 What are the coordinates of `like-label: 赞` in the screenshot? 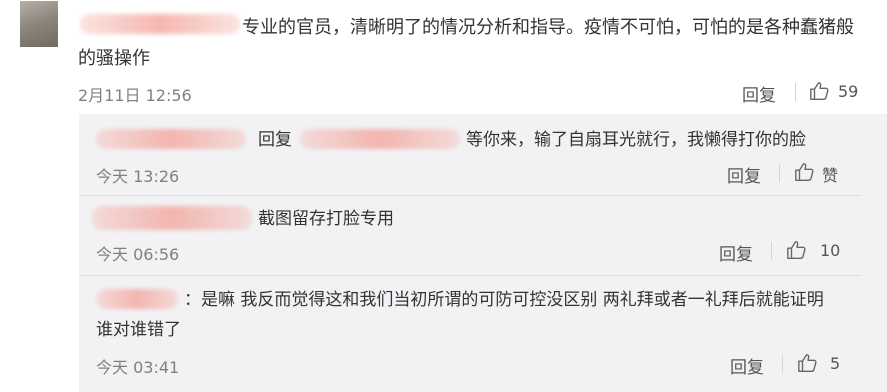 It's located at (830, 174).